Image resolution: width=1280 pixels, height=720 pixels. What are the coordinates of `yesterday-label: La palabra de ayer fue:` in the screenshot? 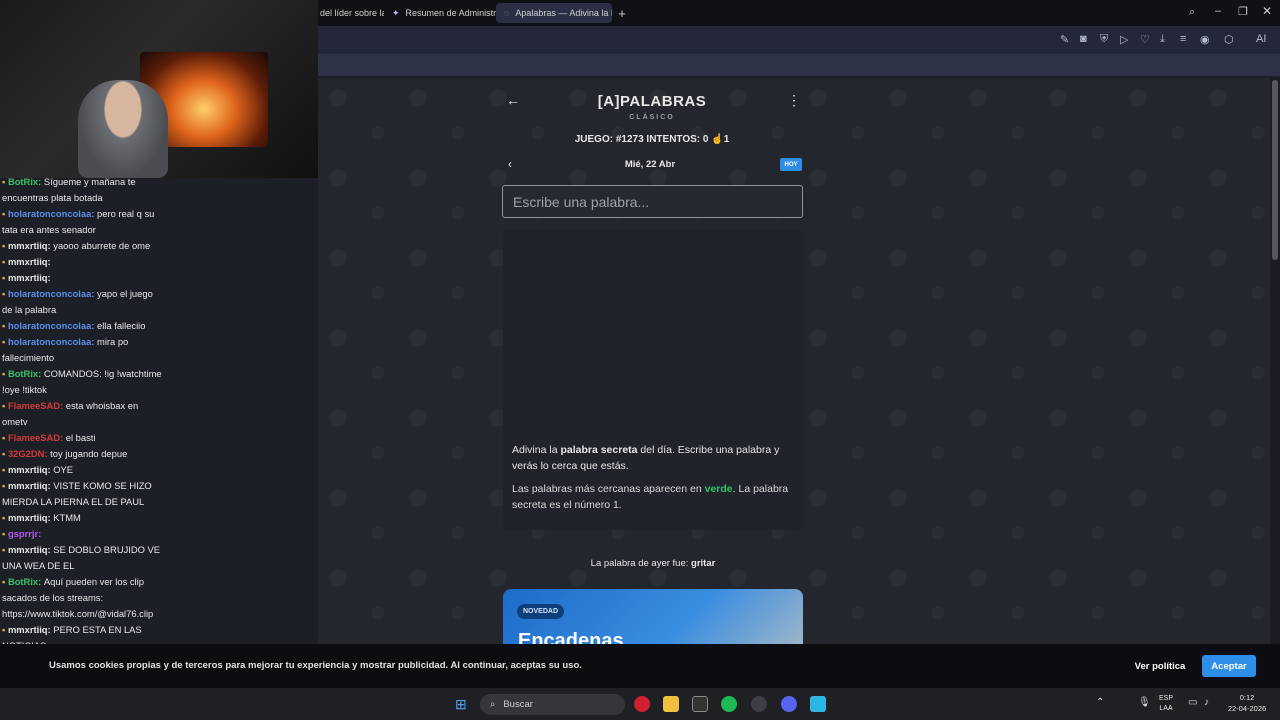 It's located at (641, 563).